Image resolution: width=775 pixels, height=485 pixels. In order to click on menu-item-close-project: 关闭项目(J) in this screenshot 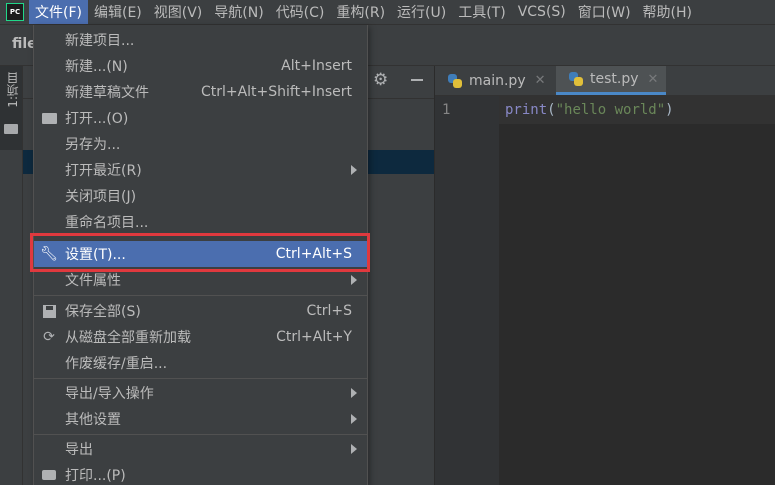, I will do `click(200, 196)`.